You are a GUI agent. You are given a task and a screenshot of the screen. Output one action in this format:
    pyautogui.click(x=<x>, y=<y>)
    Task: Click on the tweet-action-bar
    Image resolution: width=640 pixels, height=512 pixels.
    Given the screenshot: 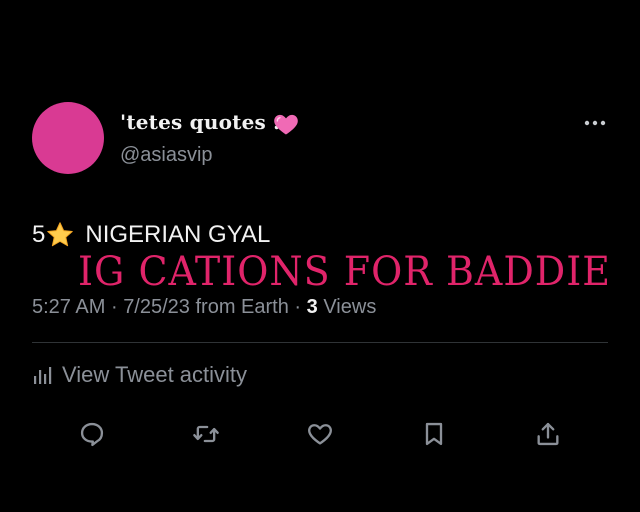 What is the action you would take?
    pyautogui.click(x=320, y=436)
    